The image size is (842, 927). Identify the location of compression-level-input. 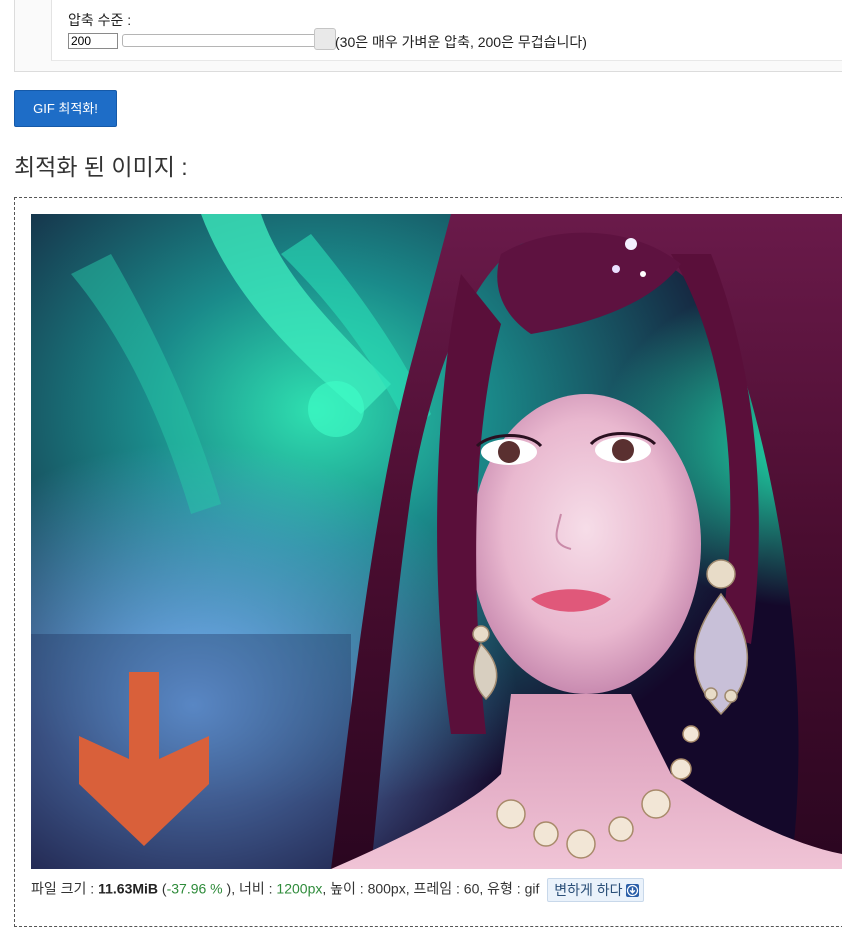
(93, 41).